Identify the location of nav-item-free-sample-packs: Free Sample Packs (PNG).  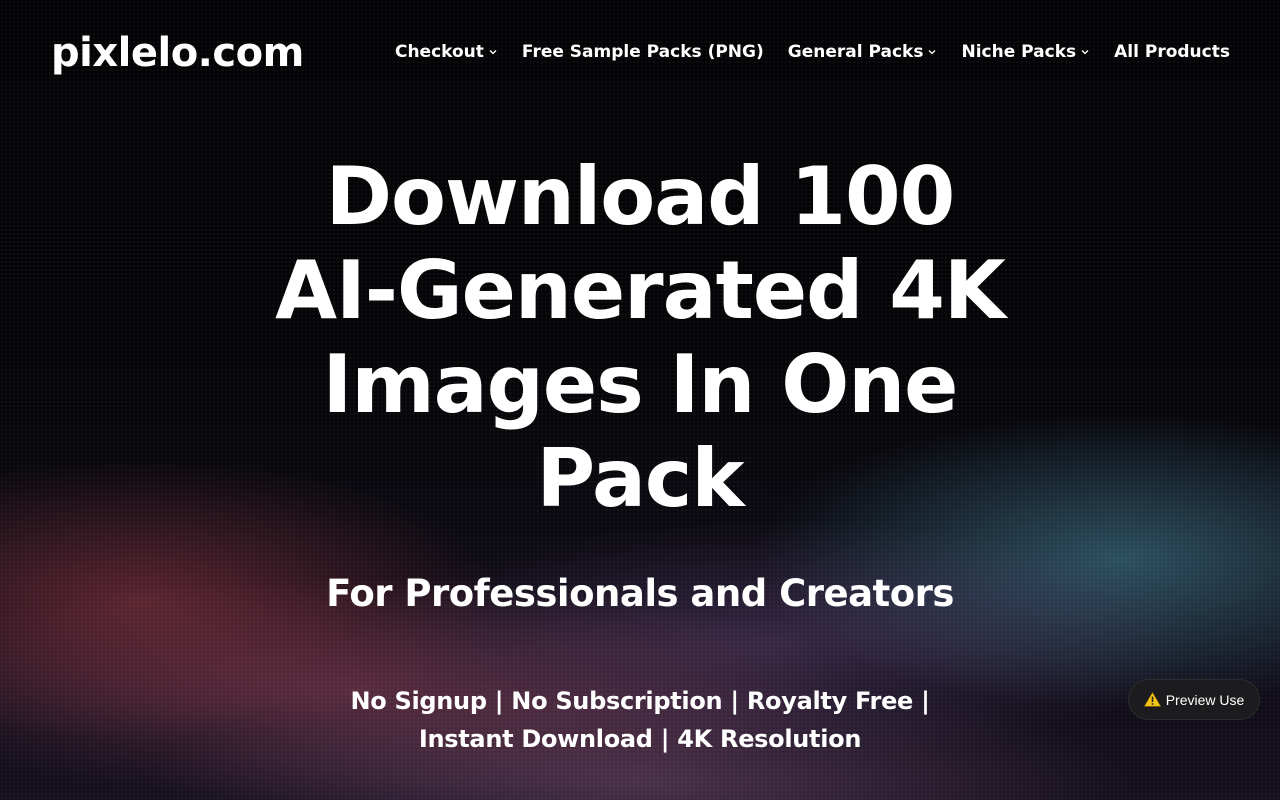
(643, 52).